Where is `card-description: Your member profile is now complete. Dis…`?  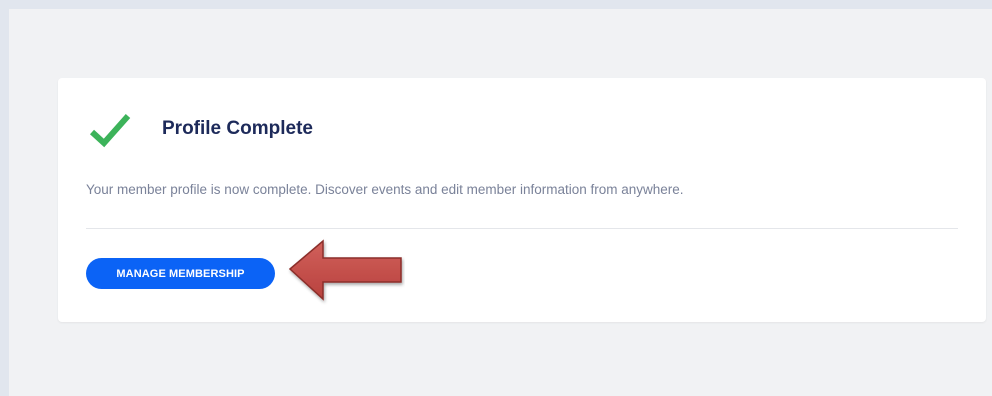
card-description: Your member profile is now complete. Dis… is located at coordinates (385, 189).